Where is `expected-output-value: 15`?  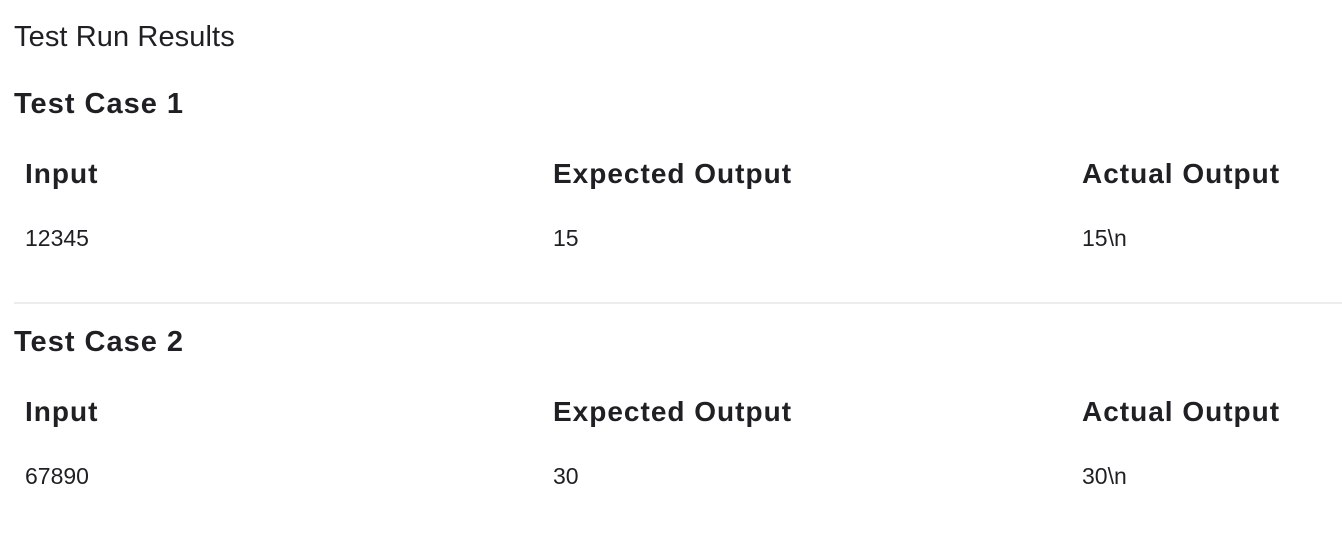 expected-output-value: 15 is located at coordinates (566, 238).